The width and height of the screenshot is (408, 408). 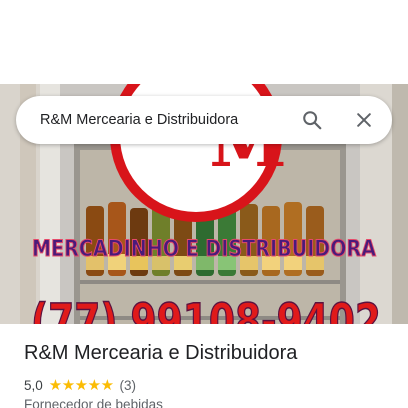 I want to click on rating-row: 5,0 ★★★★★ (3), so click(x=80, y=385).